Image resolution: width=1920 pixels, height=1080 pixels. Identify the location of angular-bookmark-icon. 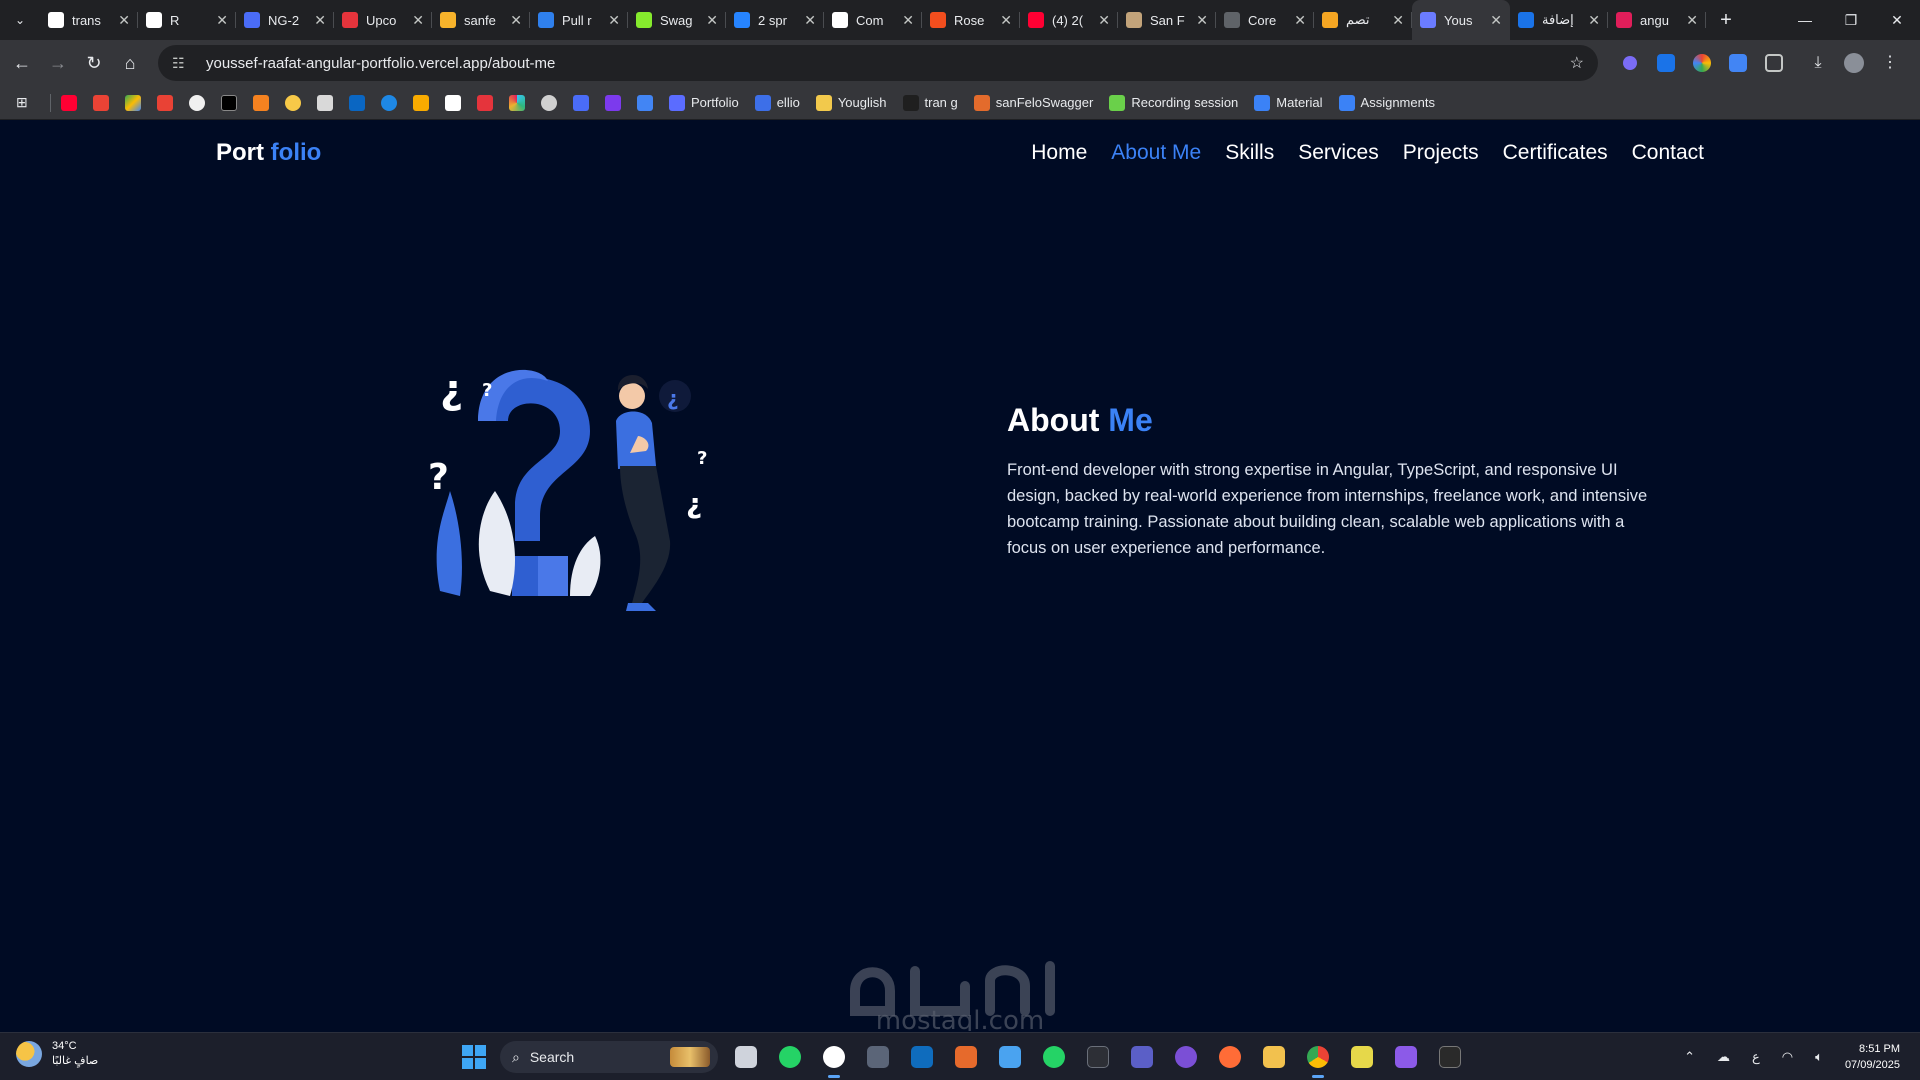
(581, 102).